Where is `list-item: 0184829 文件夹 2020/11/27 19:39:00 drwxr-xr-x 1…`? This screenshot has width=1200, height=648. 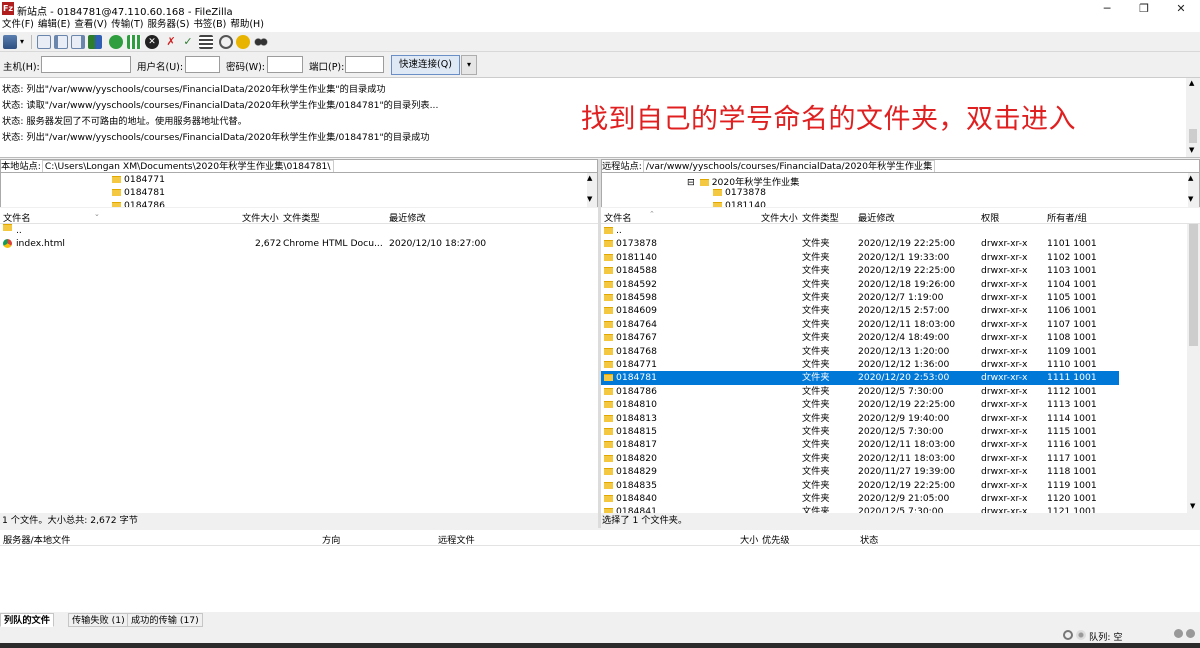 list-item: 0184829 文件夹 2020/11/27 19:39:00 drwxr-xr-x 1… is located at coordinates (860, 471).